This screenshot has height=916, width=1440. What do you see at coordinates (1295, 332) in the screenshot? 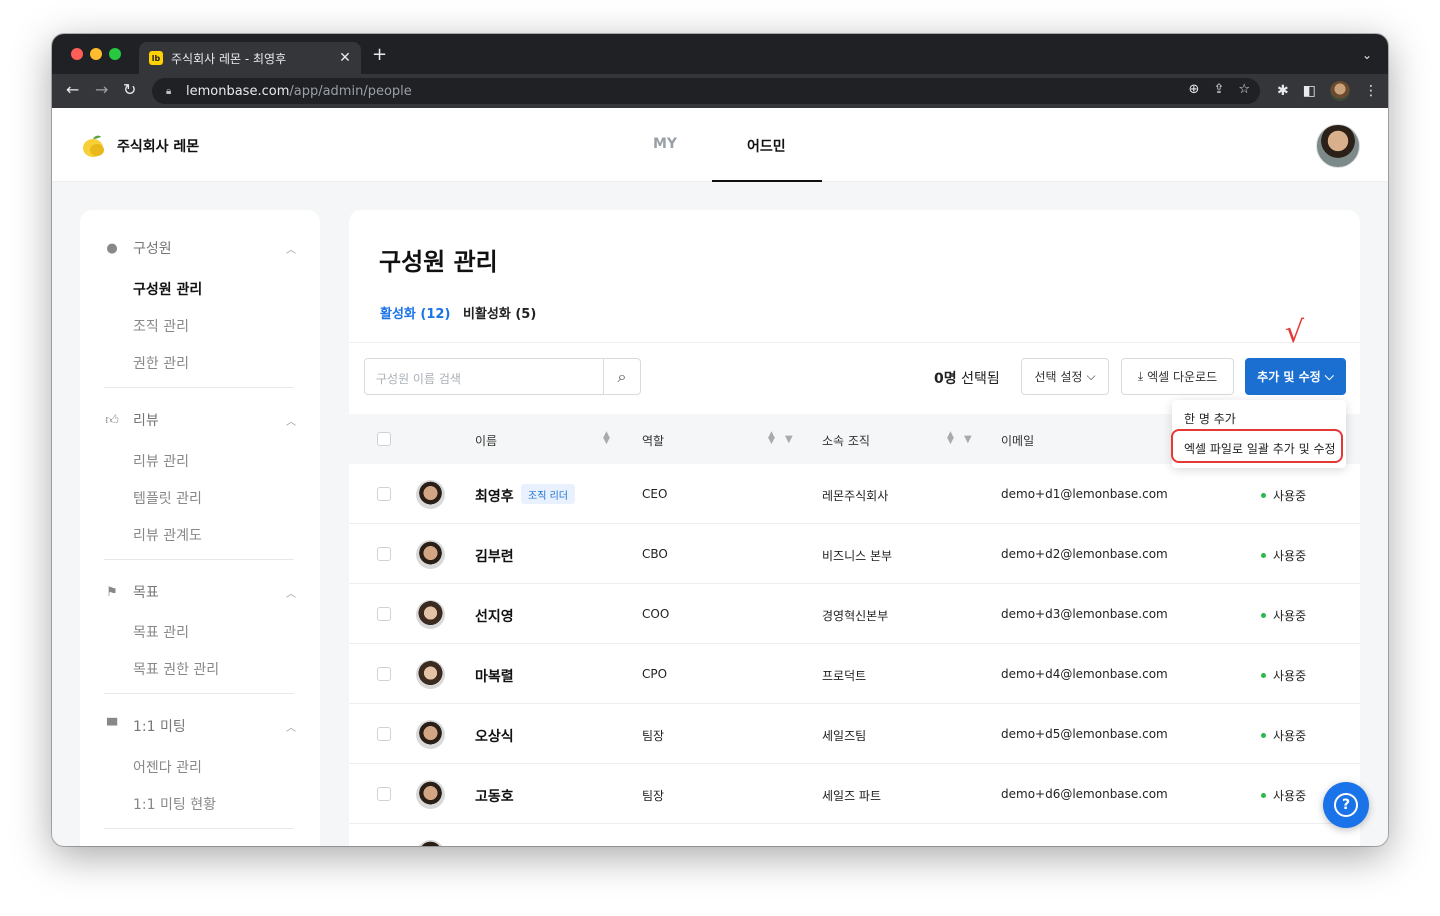
I see `annotation-checkmark-icon: √` at bounding box center [1295, 332].